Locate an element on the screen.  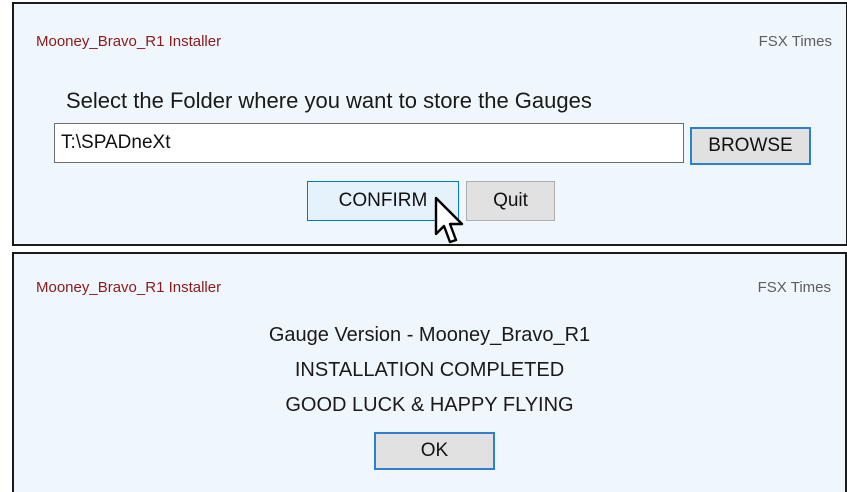
message-line: GOOD LUCK & HAPPY FLYING is located at coordinates (429, 405).